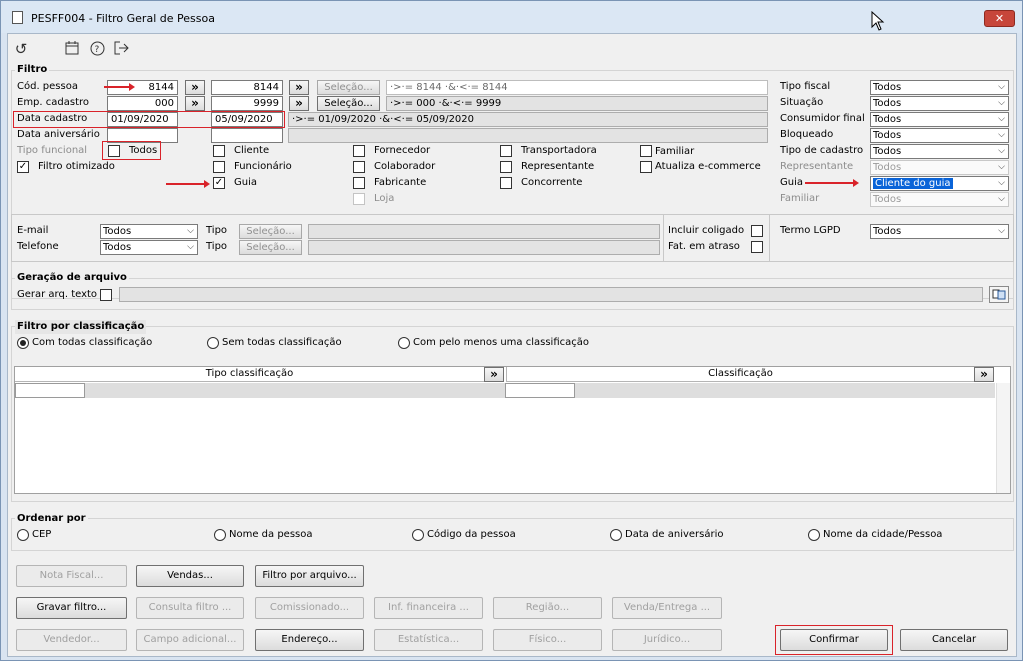  I want to click on emp-cadastro-copy-button: », so click(195, 103).